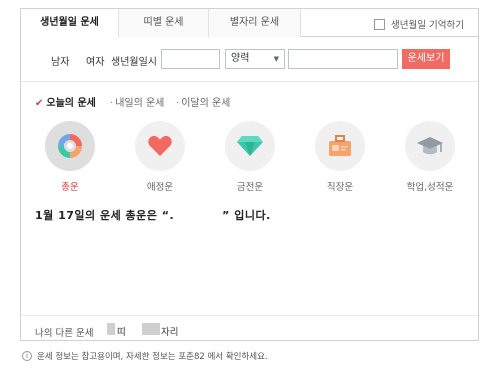 The image size is (500, 370). I want to click on footnote-text: 운세 정보는 참고용이며, 자세한 정보는 포춘82 에서 확인하세요., so click(152, 357).